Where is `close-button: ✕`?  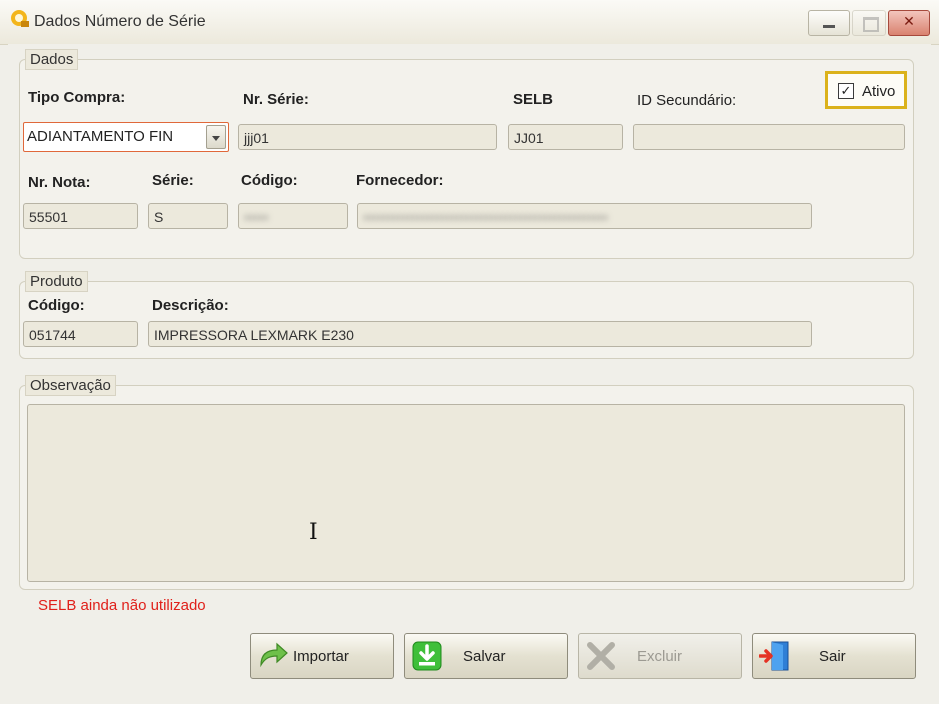
close-button: ✕ is located at coordinates (909, 23).